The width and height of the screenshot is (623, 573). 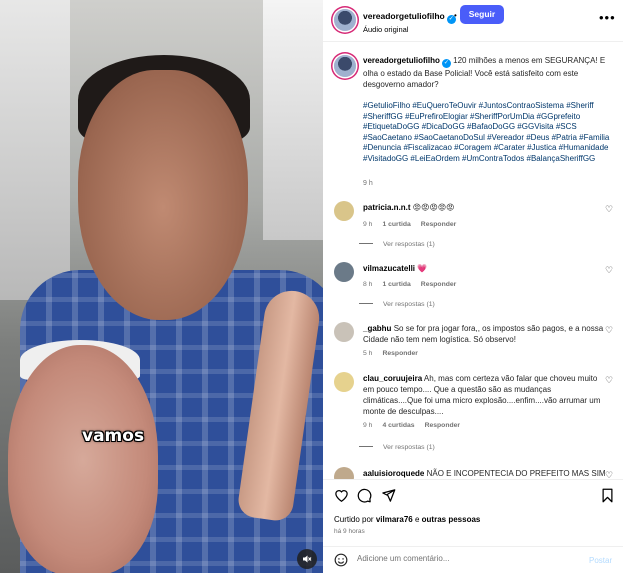 I want to click on more-options-icon: •••, so click(x=607, y=17).